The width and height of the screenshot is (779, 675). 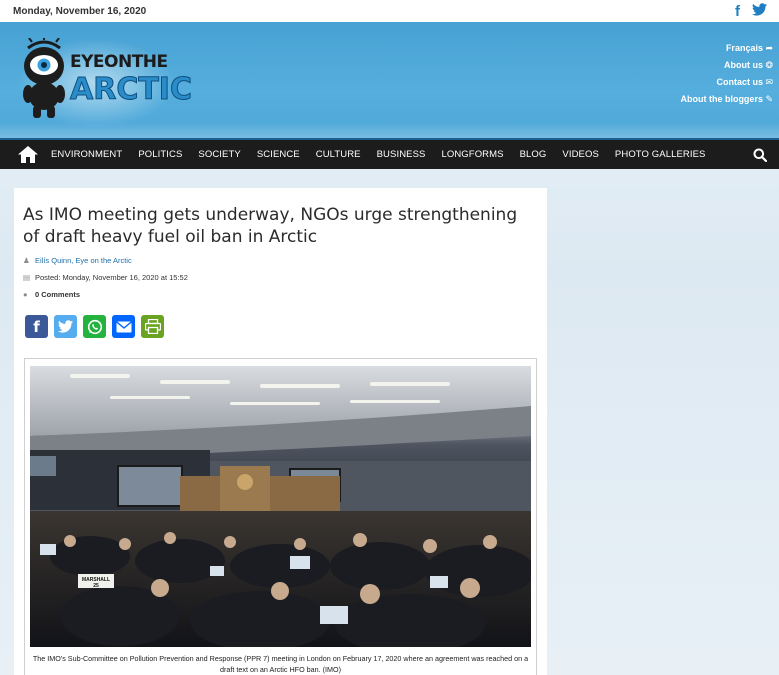 I want to click on nav-environment: ENVIRONMENT, so click(x=86, y=154).